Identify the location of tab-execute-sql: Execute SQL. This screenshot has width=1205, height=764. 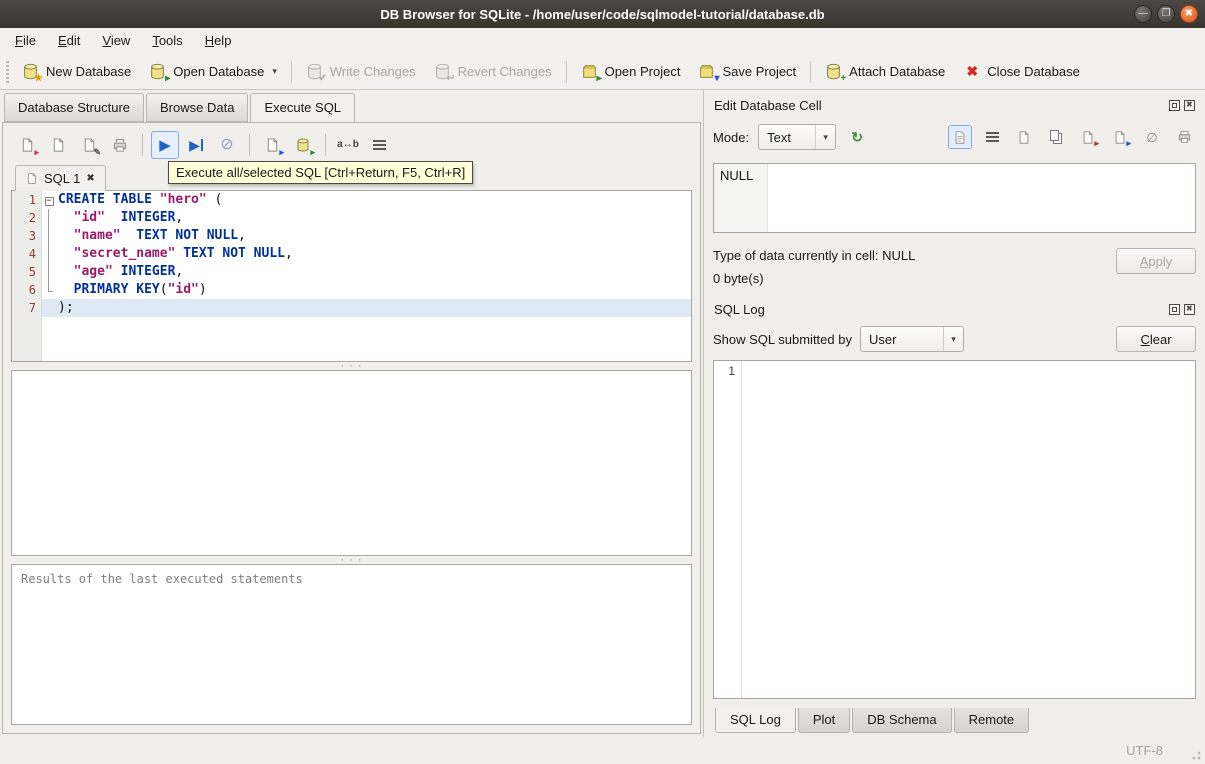
(303, 108).